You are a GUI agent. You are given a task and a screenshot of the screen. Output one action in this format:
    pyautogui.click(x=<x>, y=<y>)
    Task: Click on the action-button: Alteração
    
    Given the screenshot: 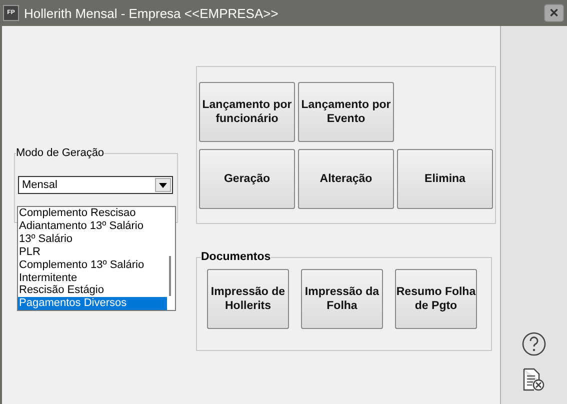 What is the action you would take?
    pyautogui.click(x=346, y=179)
    